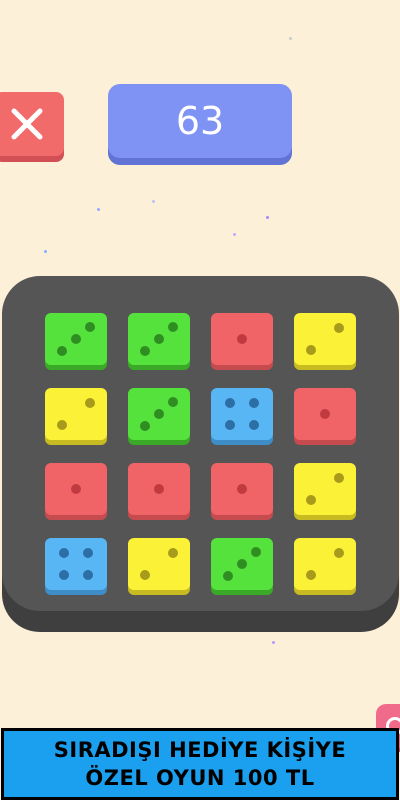 This screenshot has height=800, width=400. What do you see at coordinates (200, 121) in the screenshot?
I see `score-display: 63` at bounding box center [200, 121].